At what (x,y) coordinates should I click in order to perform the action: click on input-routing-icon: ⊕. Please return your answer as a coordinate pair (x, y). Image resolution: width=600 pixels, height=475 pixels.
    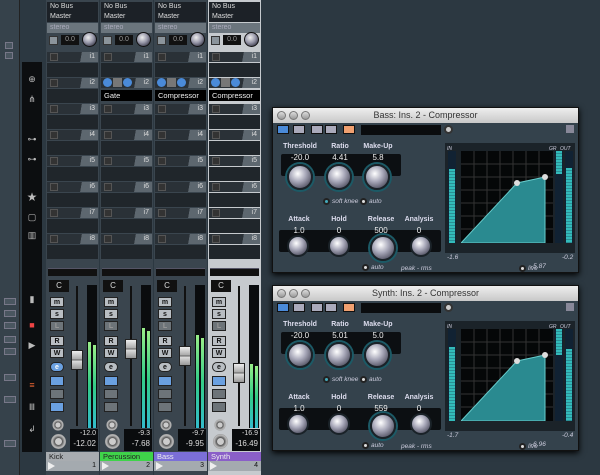
    Looking at the image, I should click on (32, 79).